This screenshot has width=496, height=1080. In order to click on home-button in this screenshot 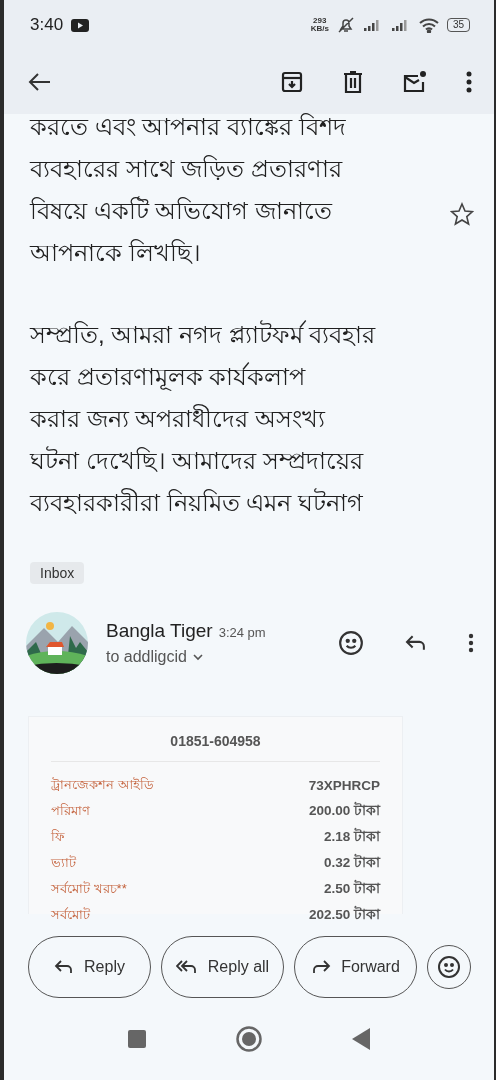, I will do `click(249, 1039)`.